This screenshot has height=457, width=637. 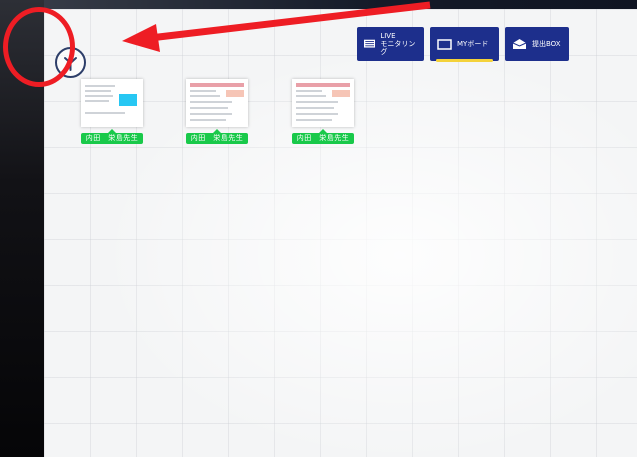 I want to click on annotation-arrow, so click(x=276, y=26).